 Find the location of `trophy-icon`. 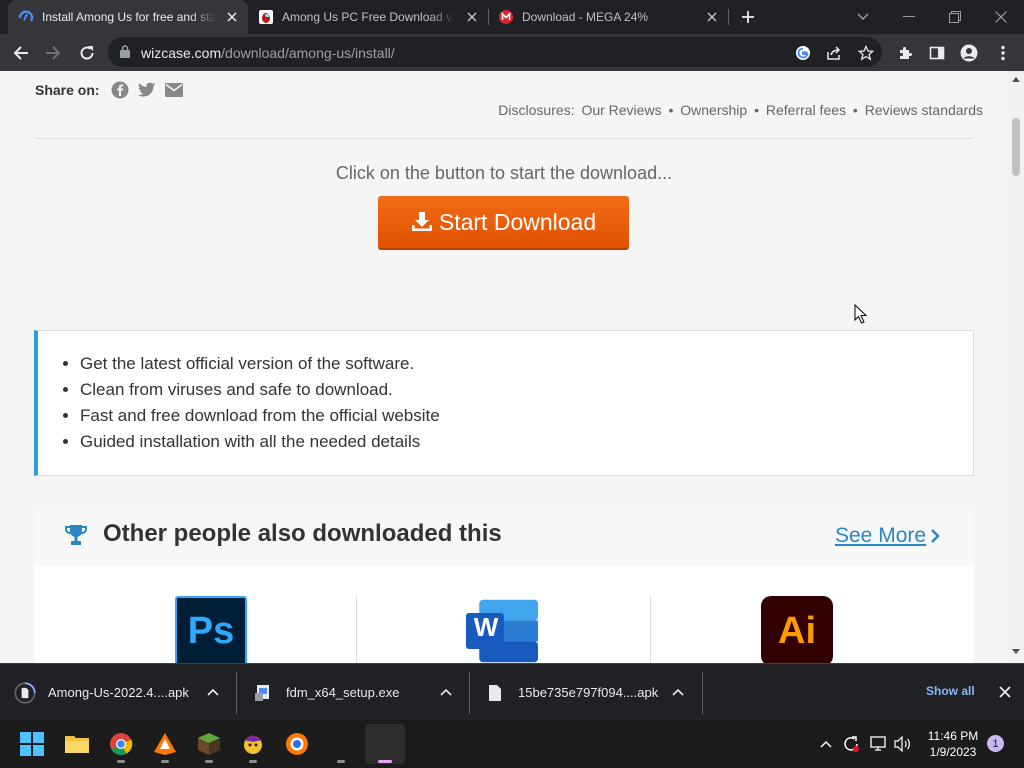

trophy-icon is located at coordinates (76, 537).